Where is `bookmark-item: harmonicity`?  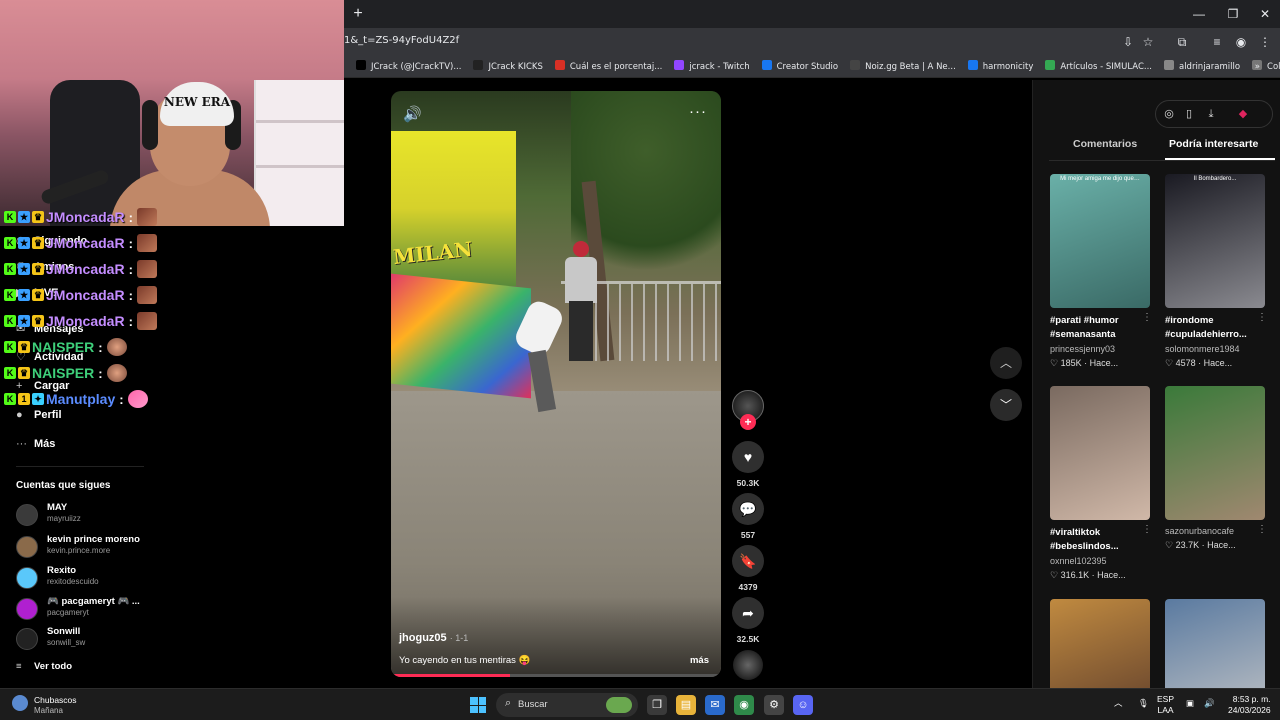
bookmark-item: harmonicity is located at coordinates (1000, 66).